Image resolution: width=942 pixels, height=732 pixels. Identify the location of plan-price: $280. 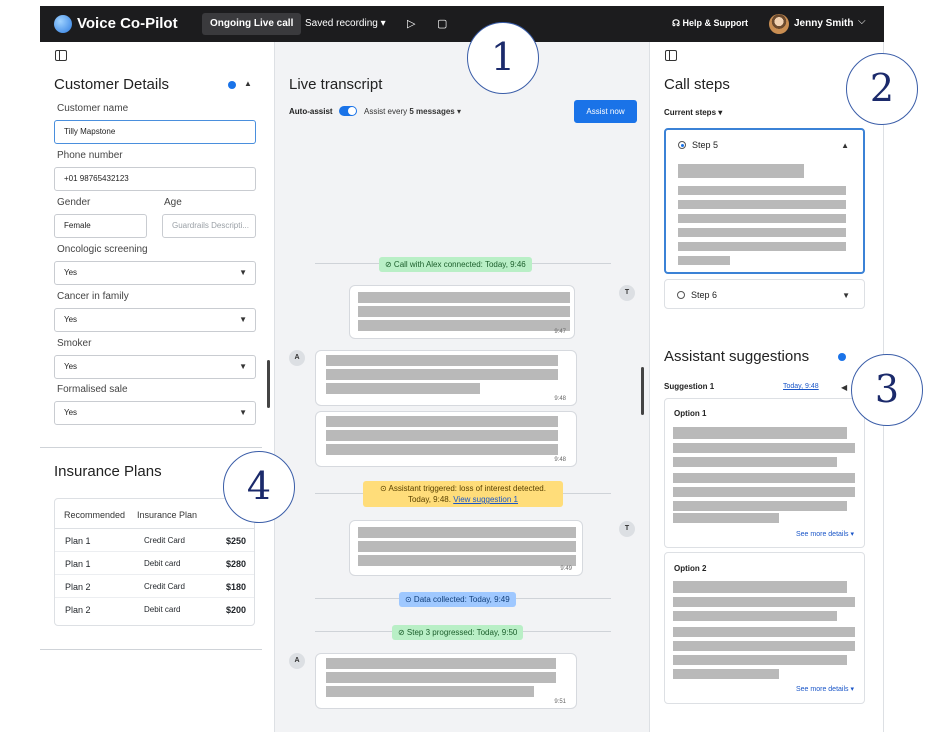
(235, 564).